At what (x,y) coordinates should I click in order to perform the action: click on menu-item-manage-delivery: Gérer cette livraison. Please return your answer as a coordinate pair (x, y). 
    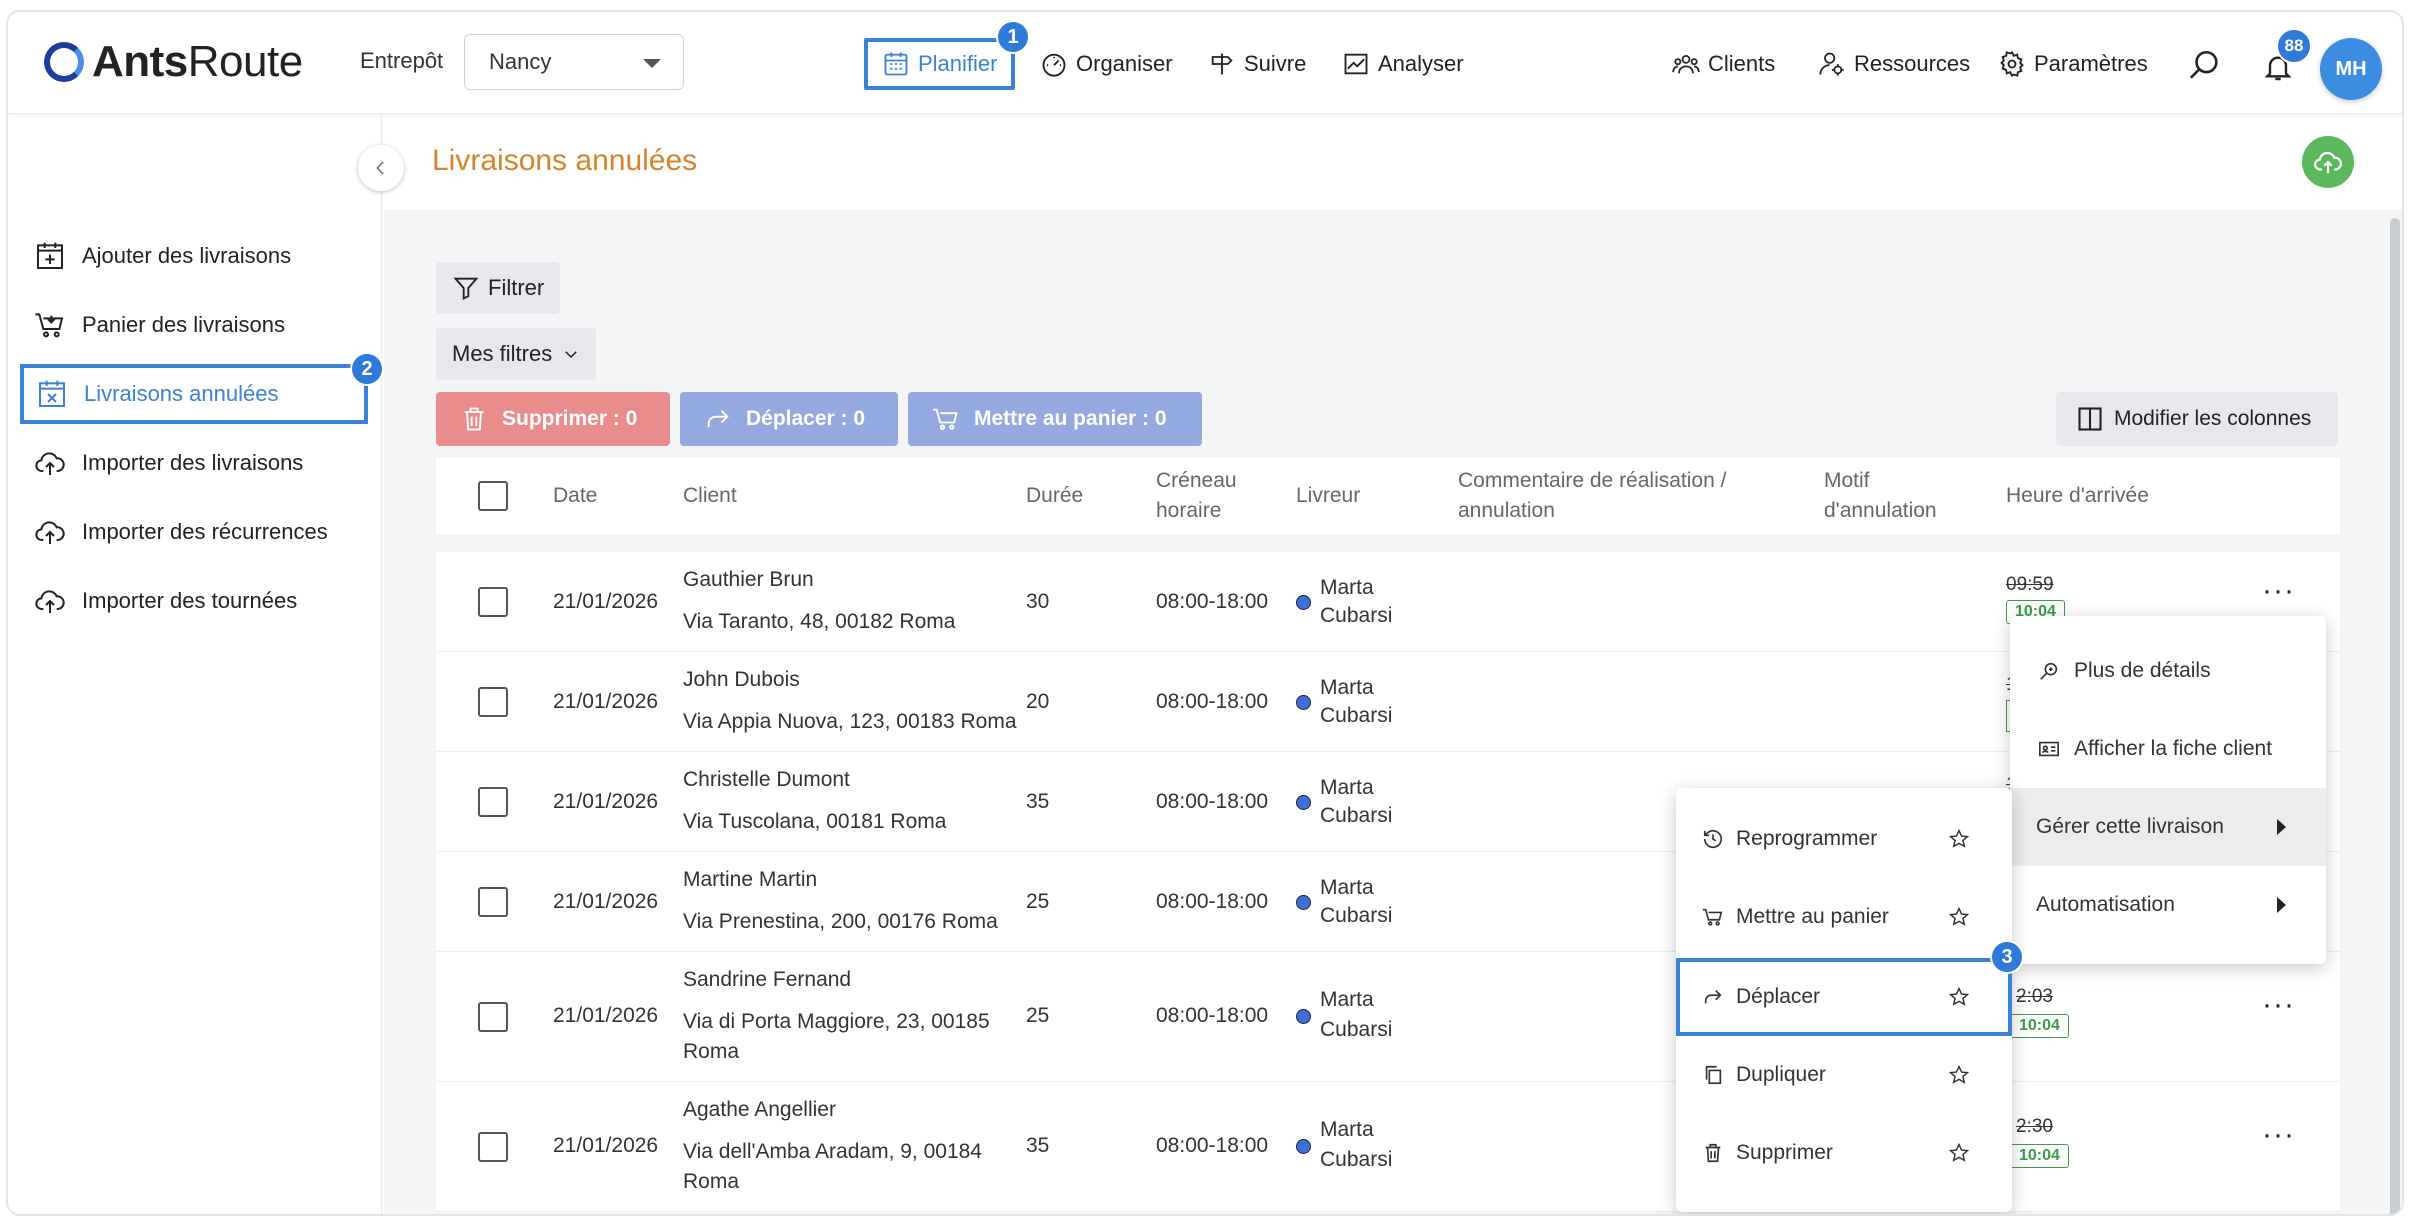
    Looking at the image, I should click on (2168, 827).